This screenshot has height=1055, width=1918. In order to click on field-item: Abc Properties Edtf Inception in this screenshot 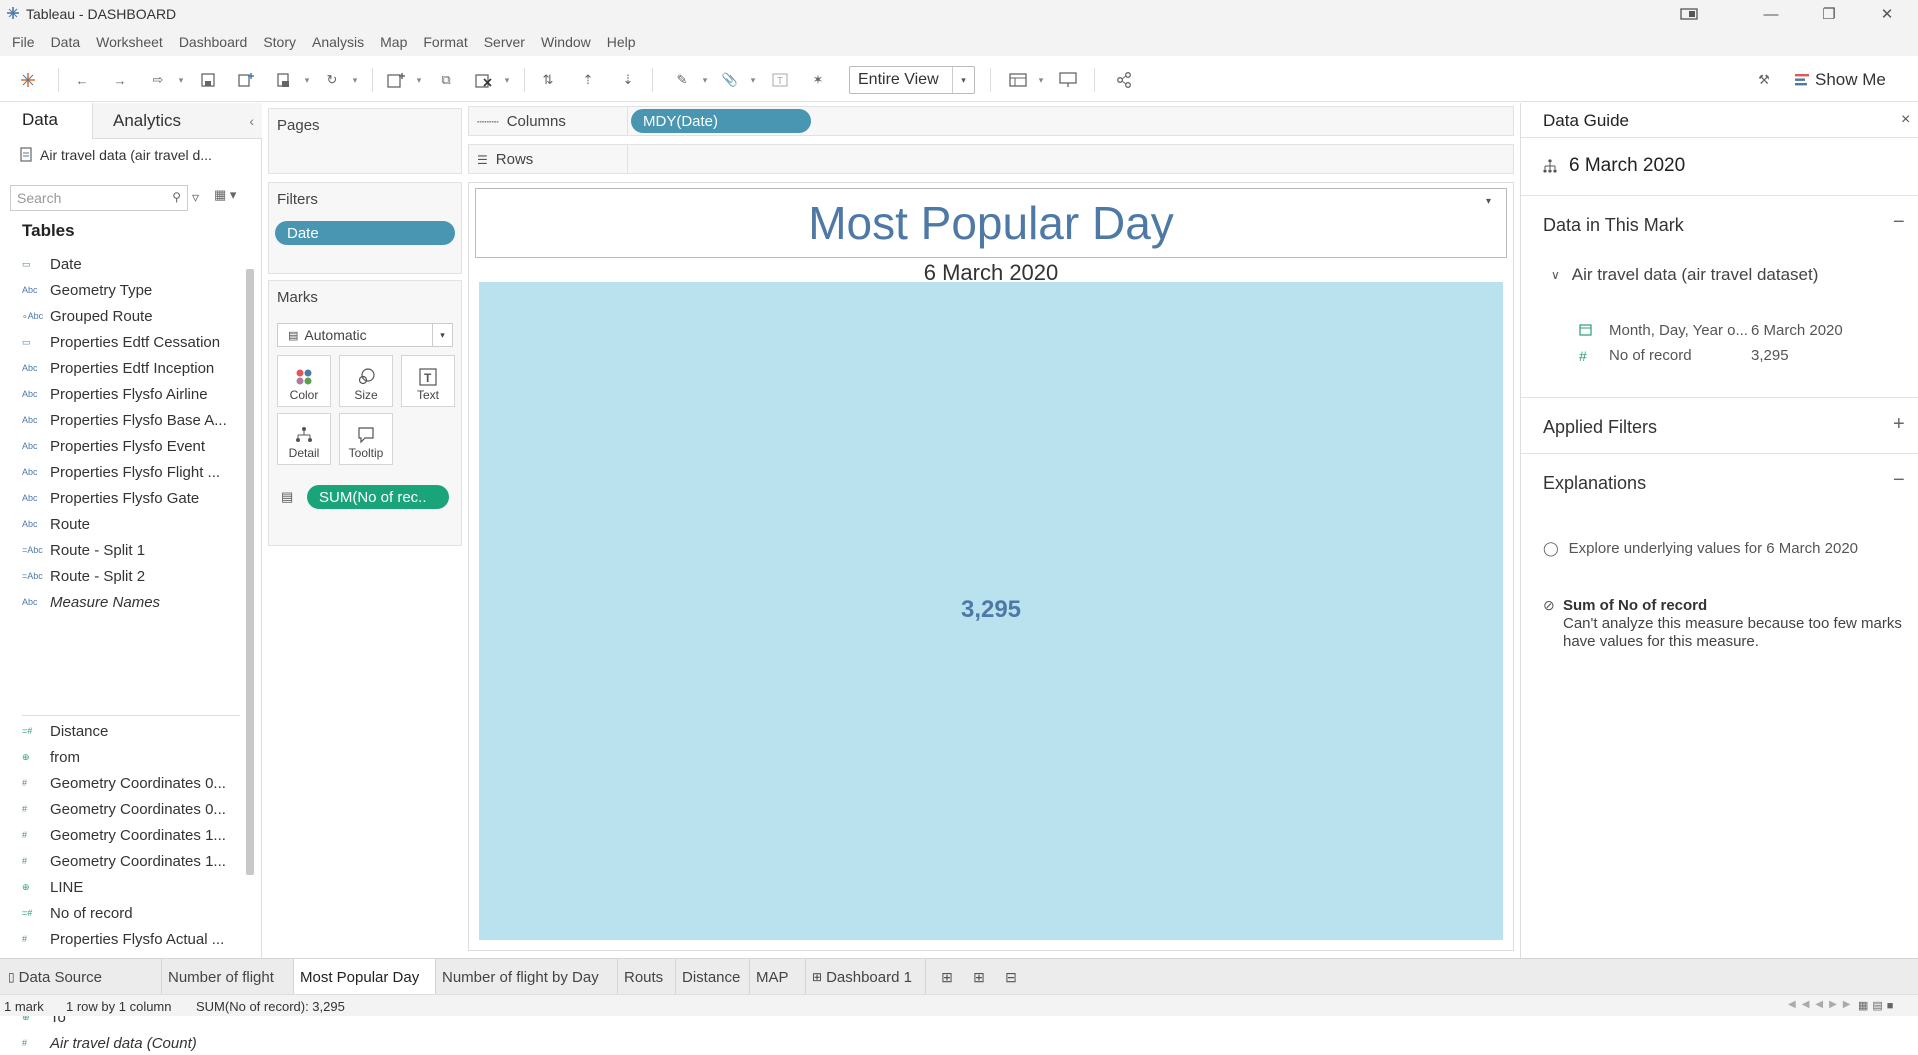, I will do `click(129, 368)`.